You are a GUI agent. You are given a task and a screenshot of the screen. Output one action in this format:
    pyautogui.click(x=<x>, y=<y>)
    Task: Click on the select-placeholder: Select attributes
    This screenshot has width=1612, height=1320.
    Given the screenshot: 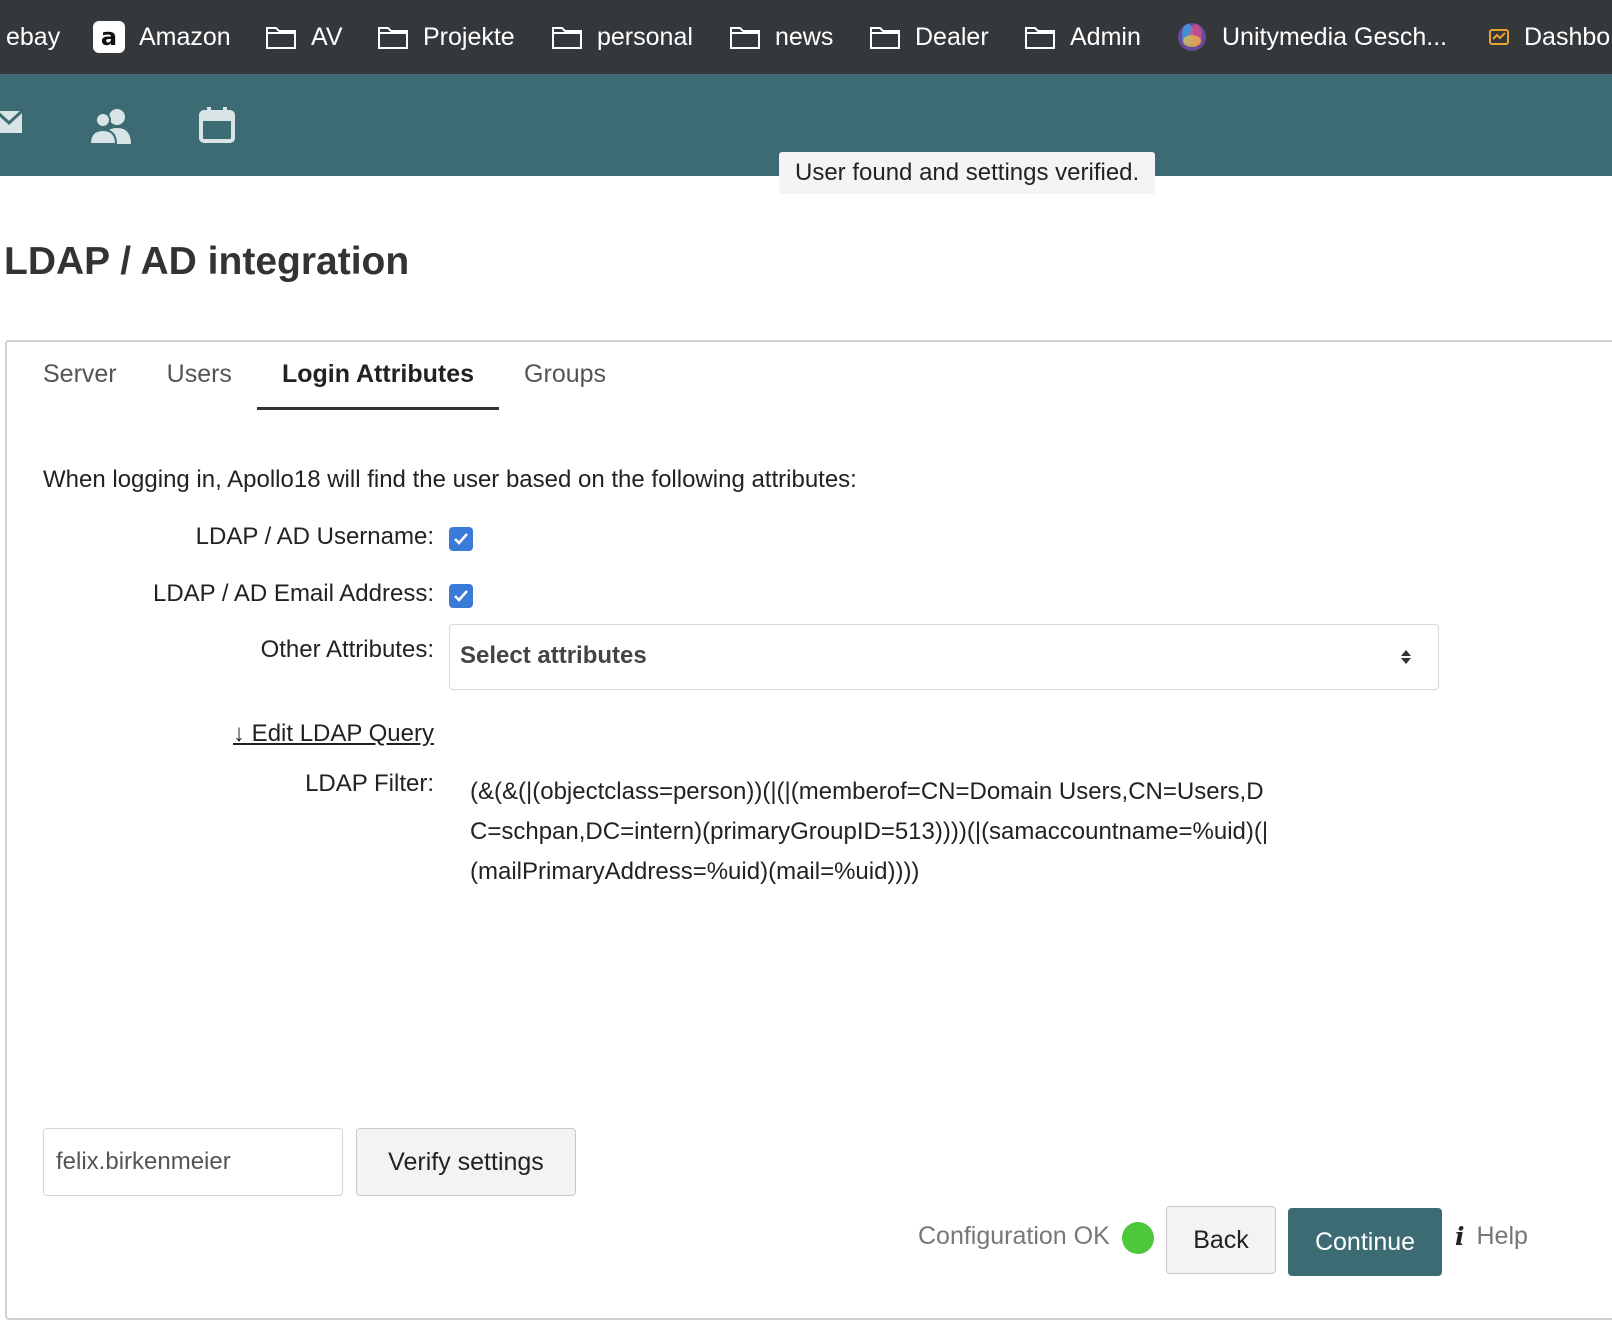 What is the action you would take?
    pyautogui.click(x=553, y=655)
    